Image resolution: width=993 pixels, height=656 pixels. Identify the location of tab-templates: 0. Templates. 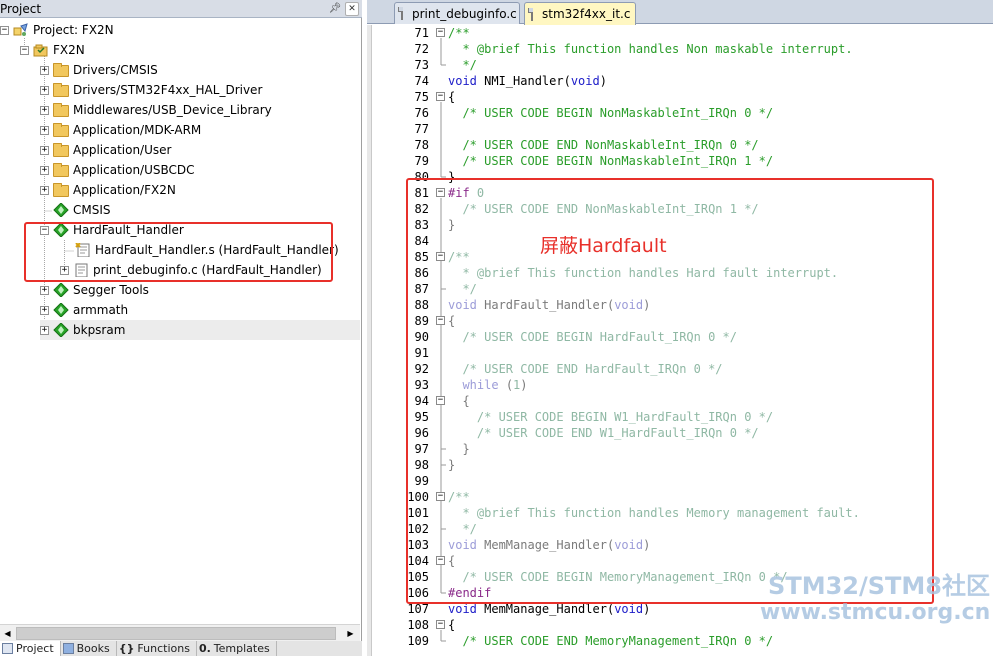
(237, 648).